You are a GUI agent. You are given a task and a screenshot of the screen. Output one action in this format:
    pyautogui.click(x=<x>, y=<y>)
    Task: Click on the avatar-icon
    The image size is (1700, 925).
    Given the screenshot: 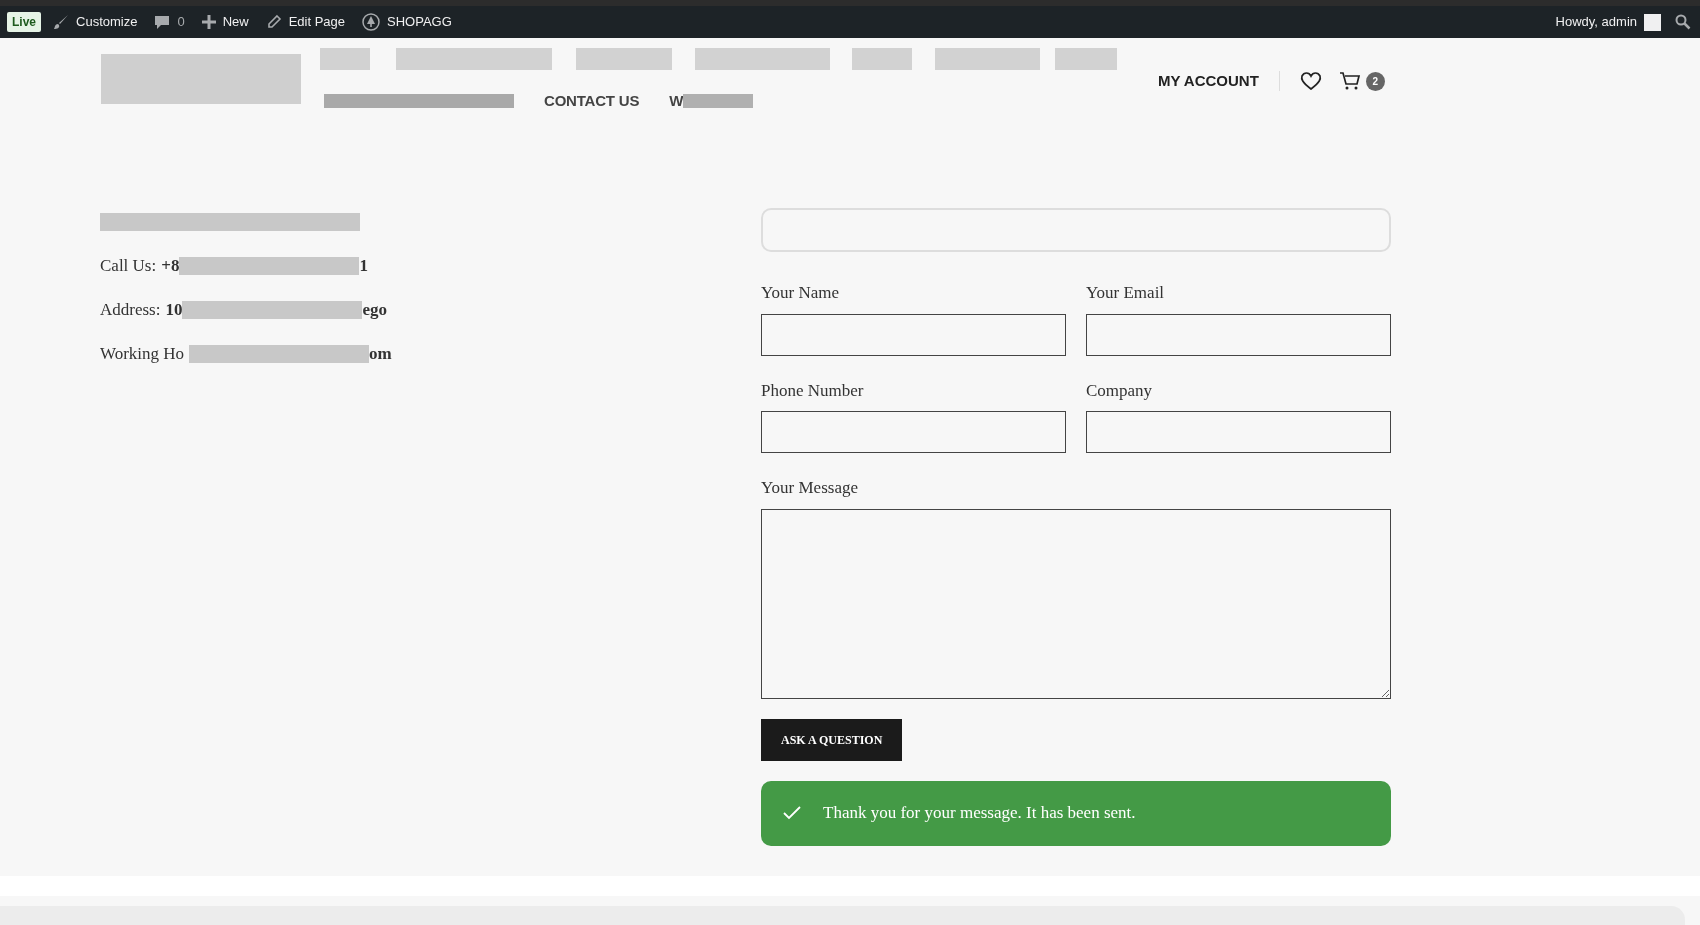 What is the action you would take?
    pyautogui.click(x=1652, y=22)
    